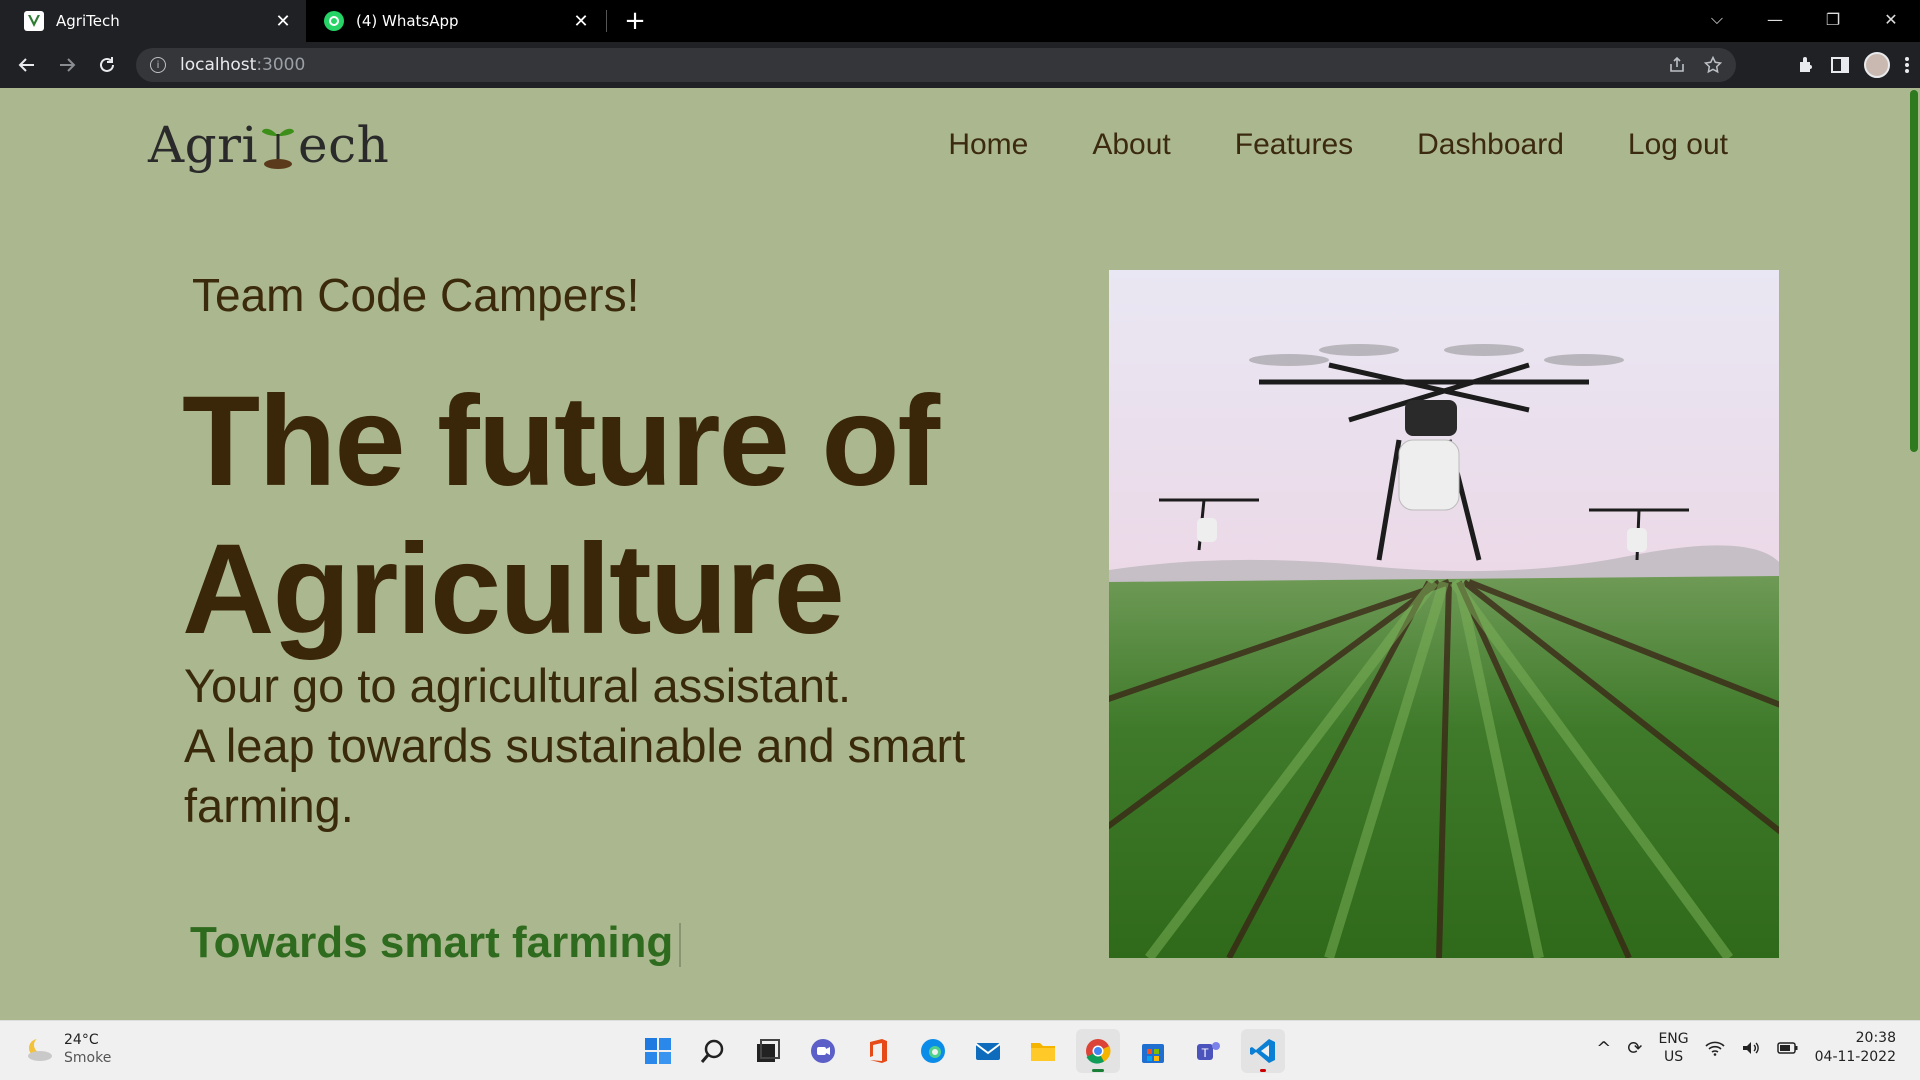 Image resolution: width=1920 pixels, height=1080 pixels. Describe the element at coordinates (158, 65) in the screenshot. I see `site-info-icon: i` at that location.